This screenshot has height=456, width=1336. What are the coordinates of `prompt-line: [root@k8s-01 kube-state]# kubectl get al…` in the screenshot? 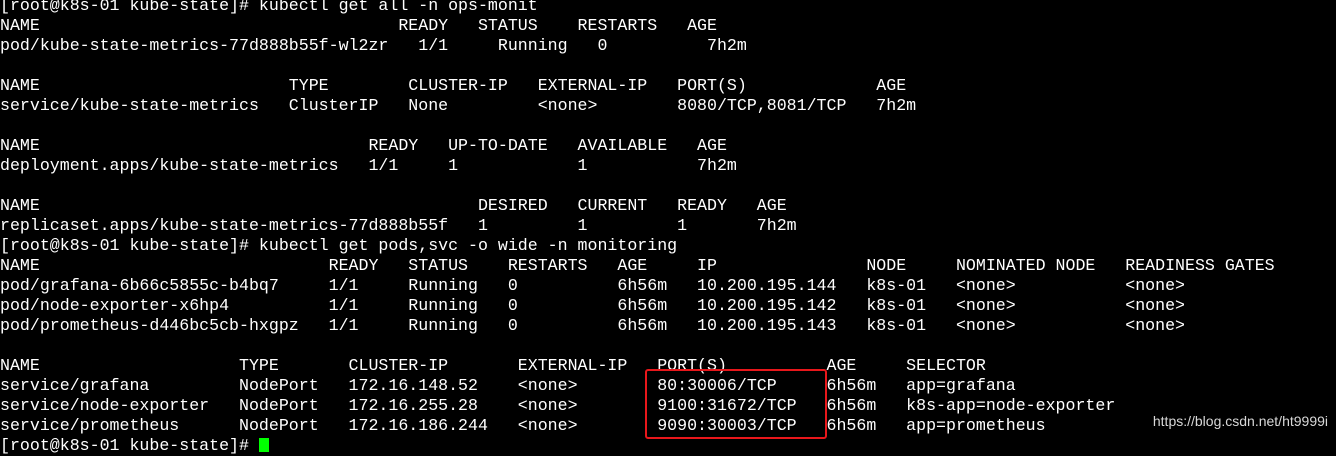 It's located at (269, 7).